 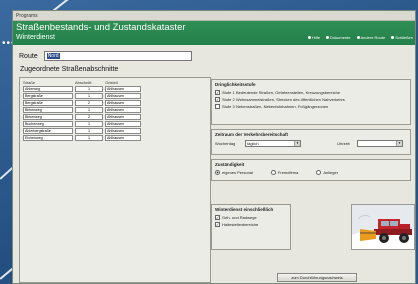 I want to click on weekday-label: Wochentag, so click(x=225, y=143).